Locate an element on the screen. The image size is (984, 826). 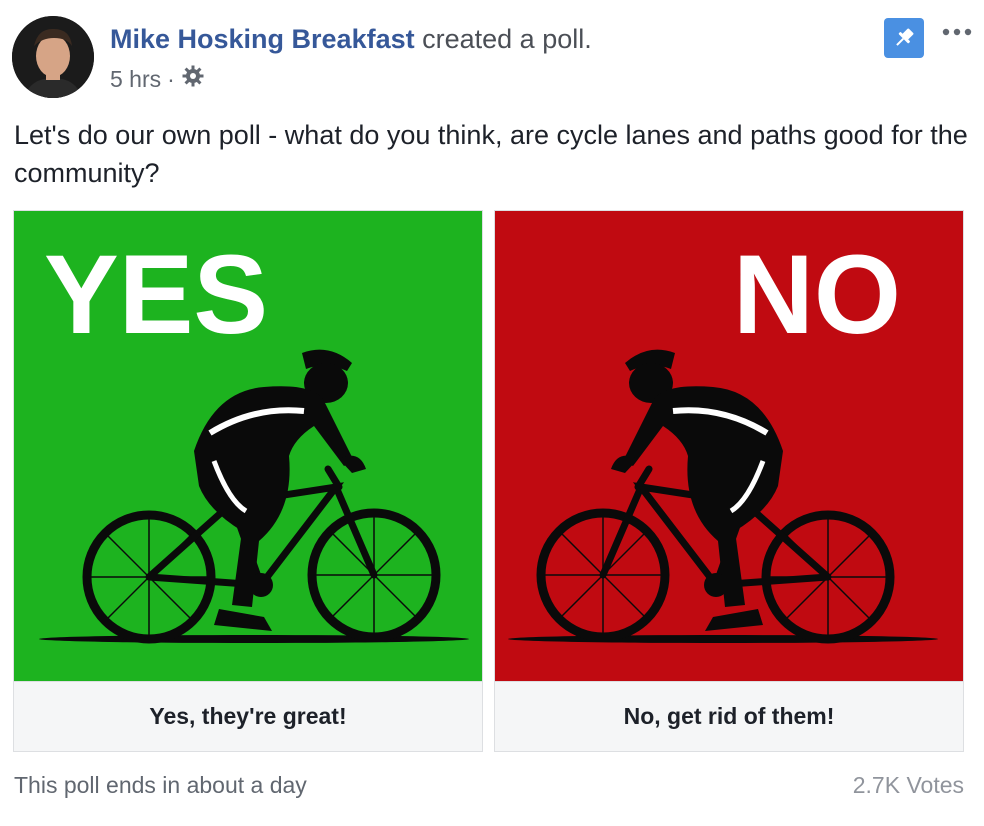
post-timestamp: 5 hrs is located at coordinates (135, 79).